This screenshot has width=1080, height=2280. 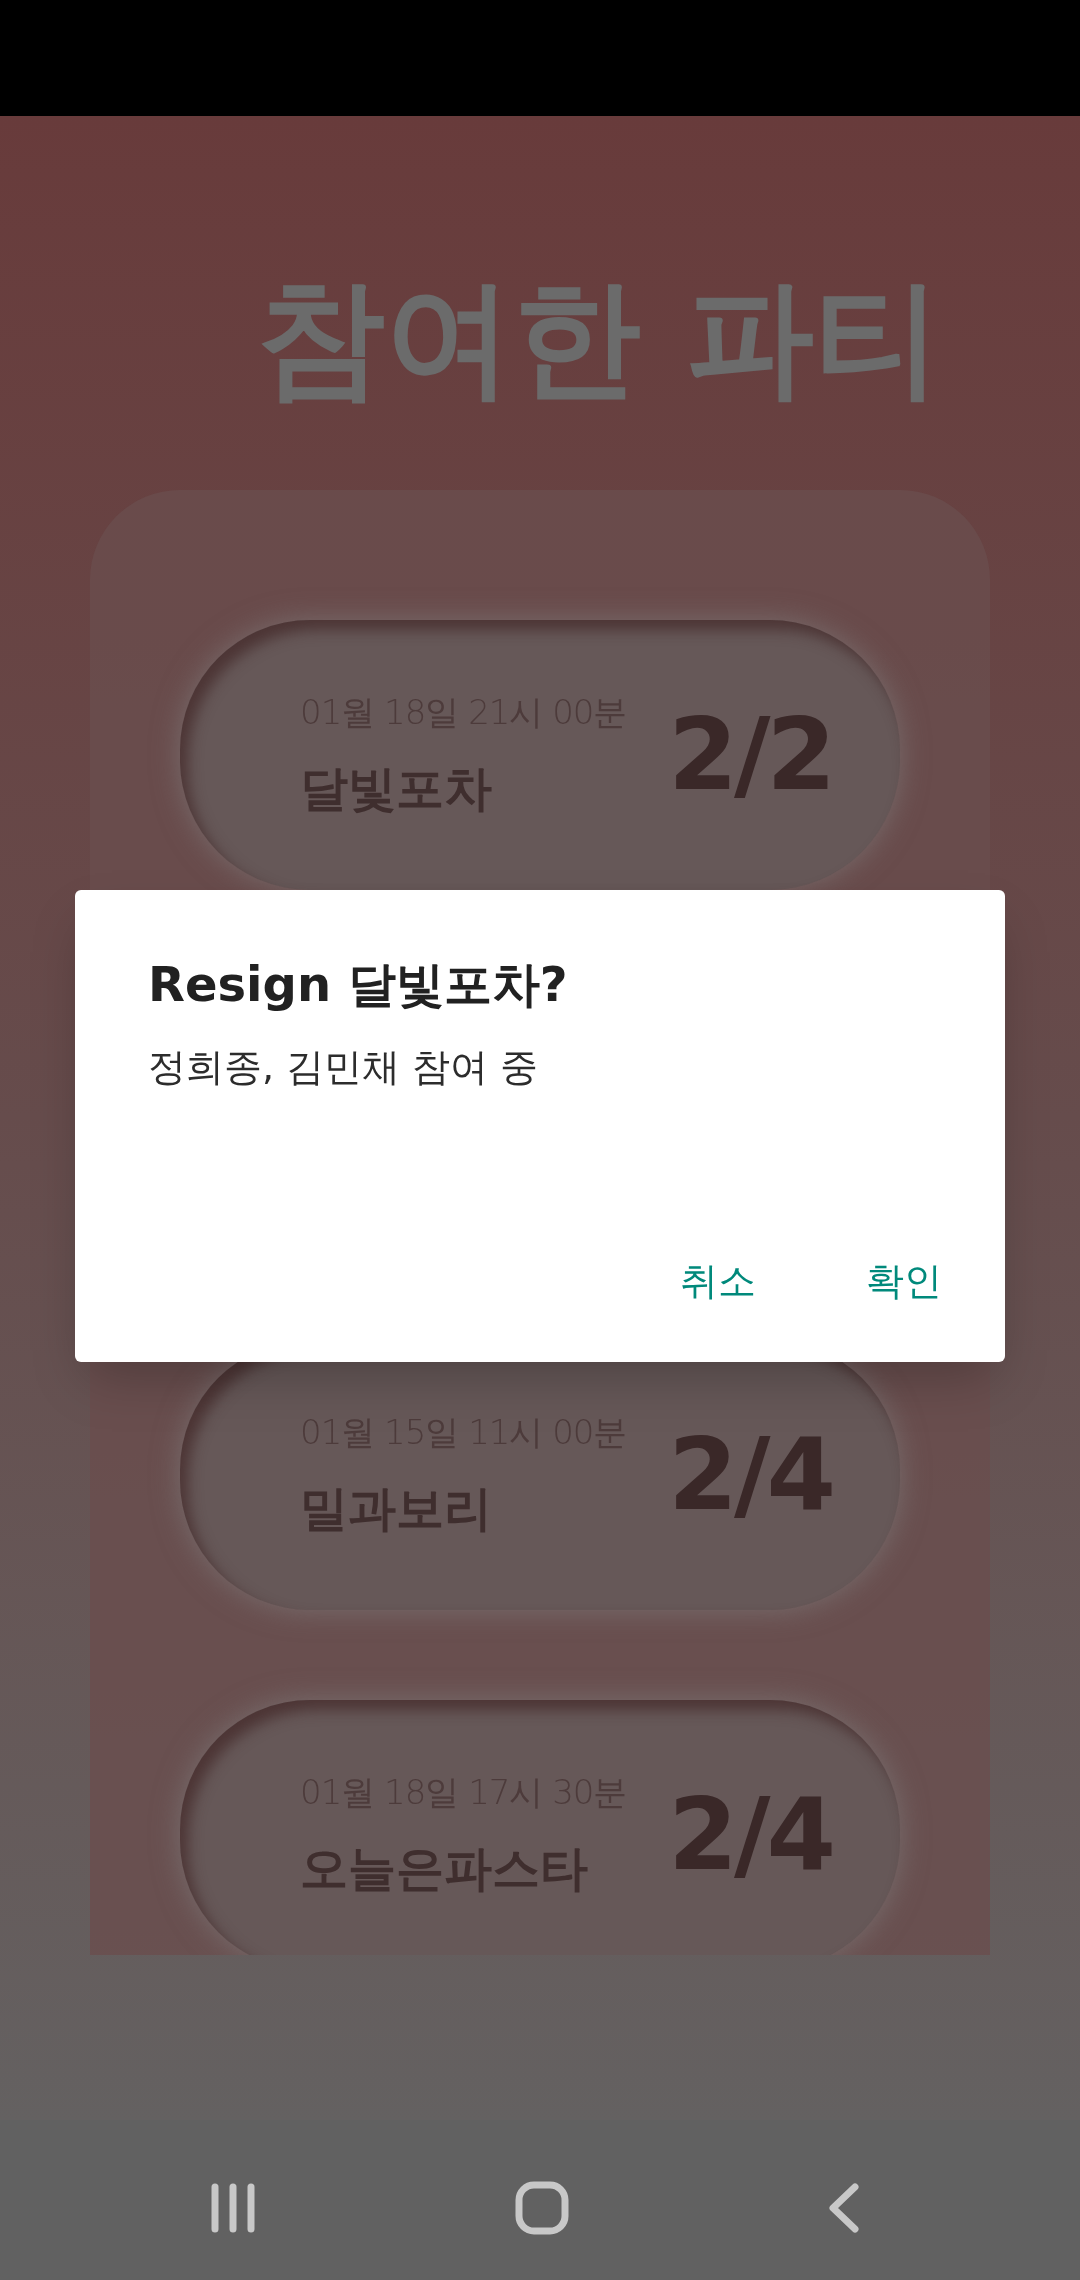 What do you see at coordinates (844, 2208) in the screenshot?
I see `back-icon` at bounding box center [844, 2208].